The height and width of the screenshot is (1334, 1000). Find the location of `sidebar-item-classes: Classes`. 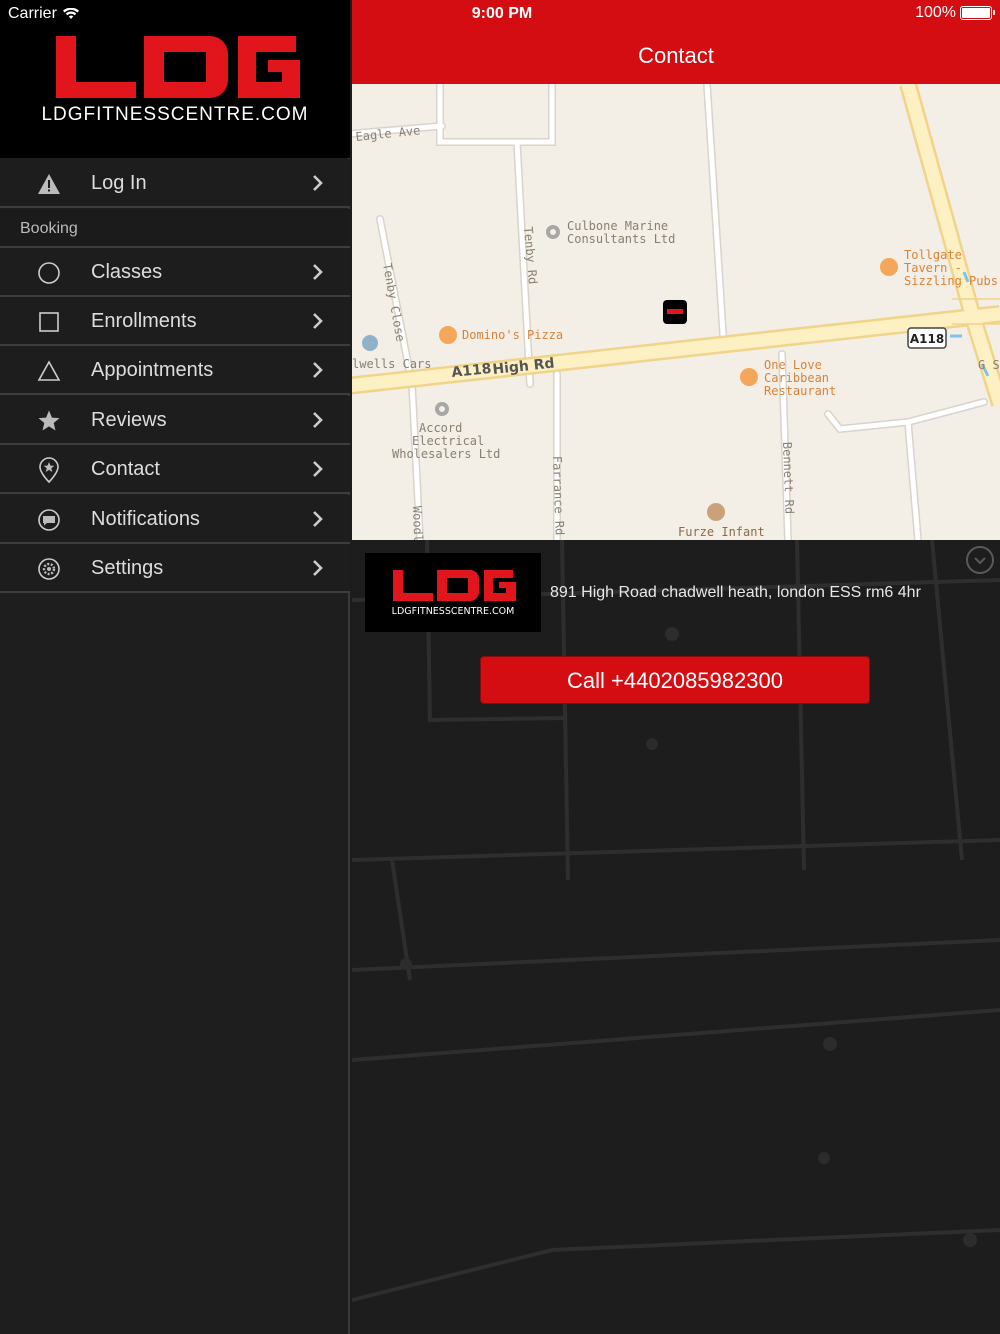

sidebar-item-classes: Classes is located at coordinates (175, 272).